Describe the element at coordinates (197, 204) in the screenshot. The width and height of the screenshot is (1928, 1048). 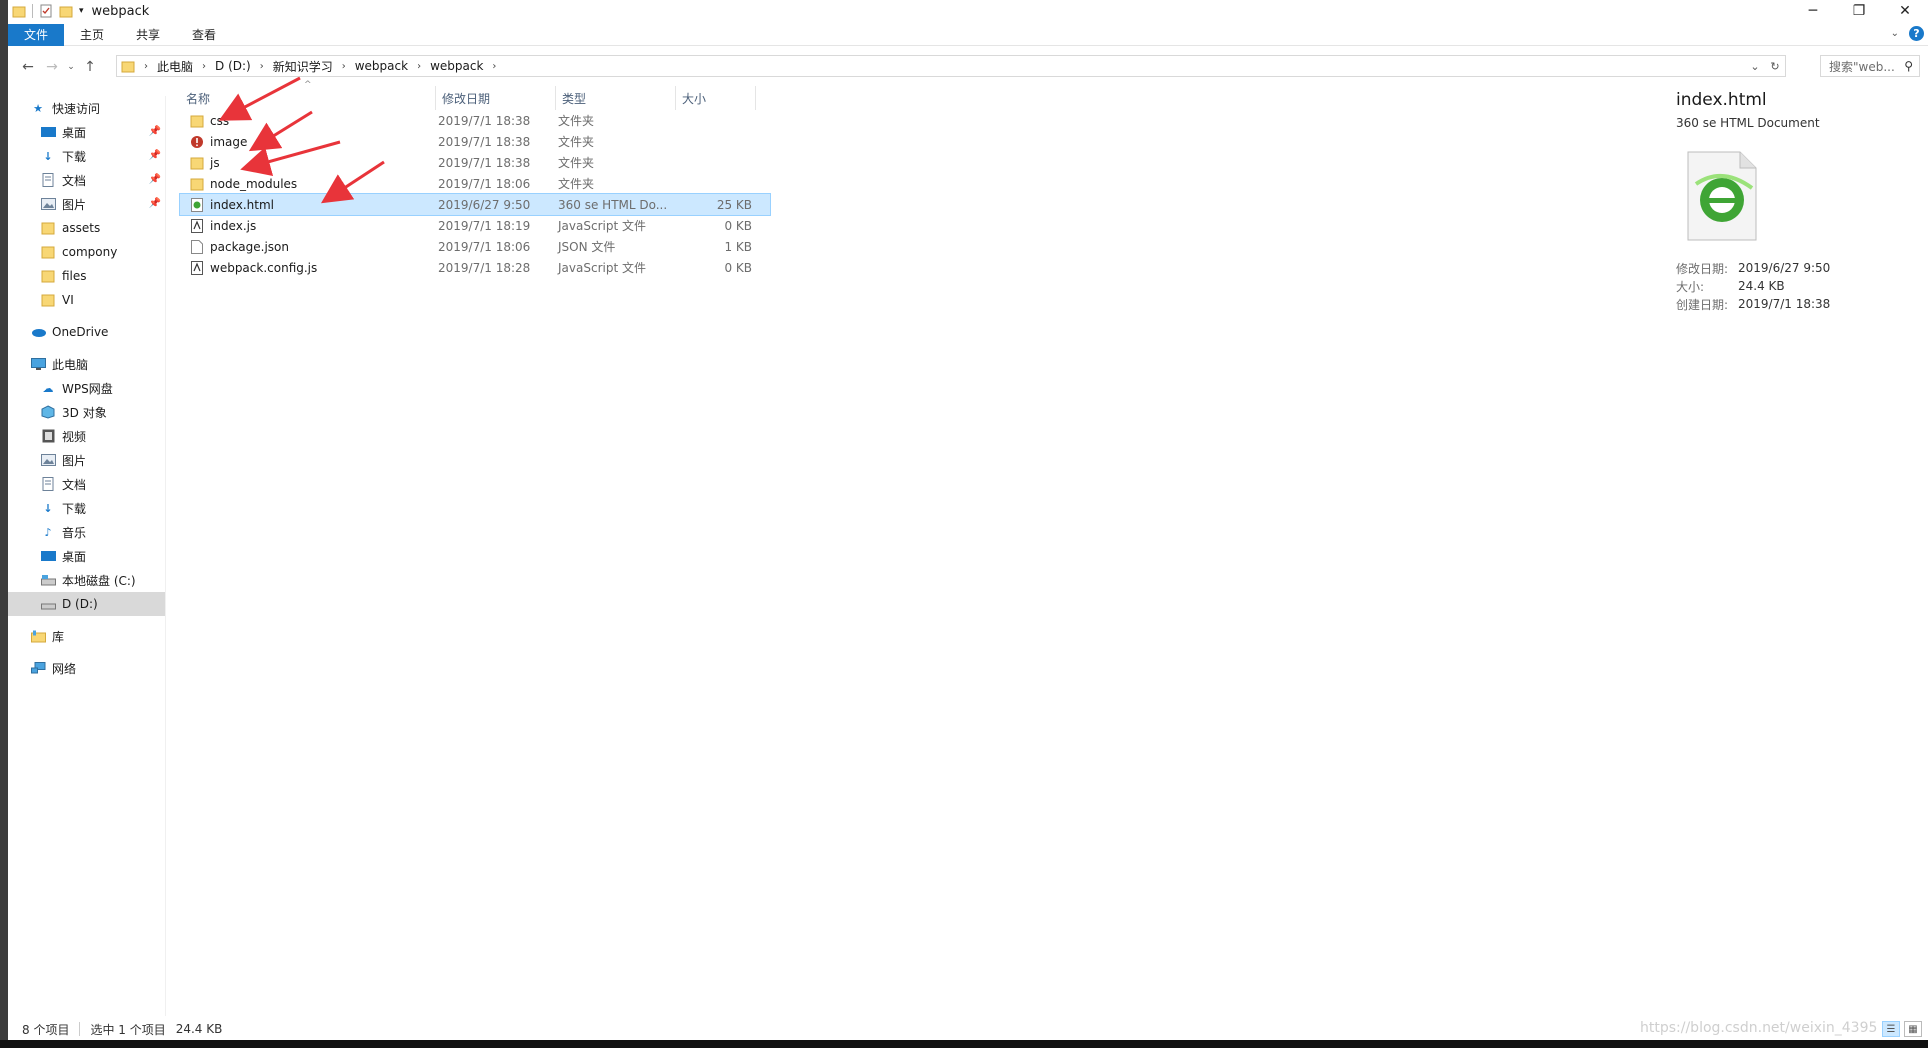
I see `html-file-icon` at that location.